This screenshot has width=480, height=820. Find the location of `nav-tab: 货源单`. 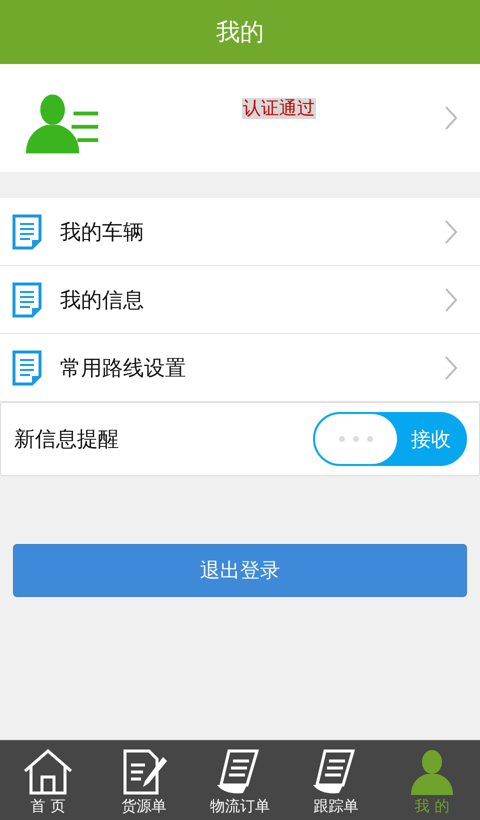

nav-tab: 货源单 is located at coordinates (144, 780).